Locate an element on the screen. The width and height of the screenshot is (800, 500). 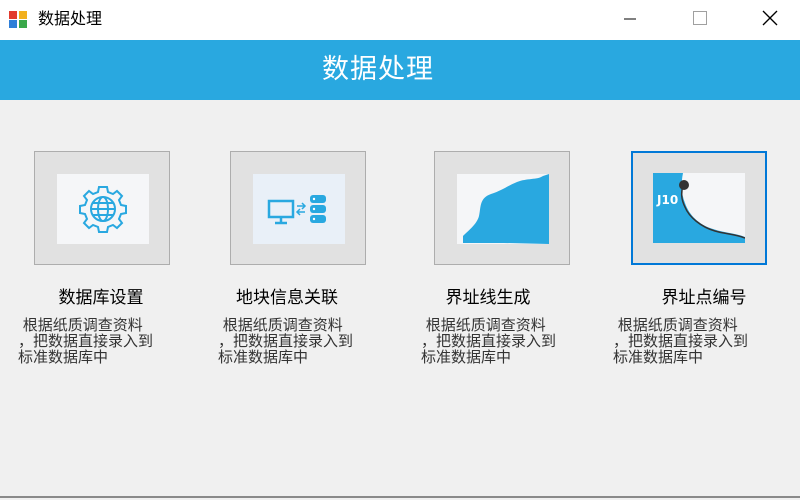
close-icon is located at coordinates (770, 18).